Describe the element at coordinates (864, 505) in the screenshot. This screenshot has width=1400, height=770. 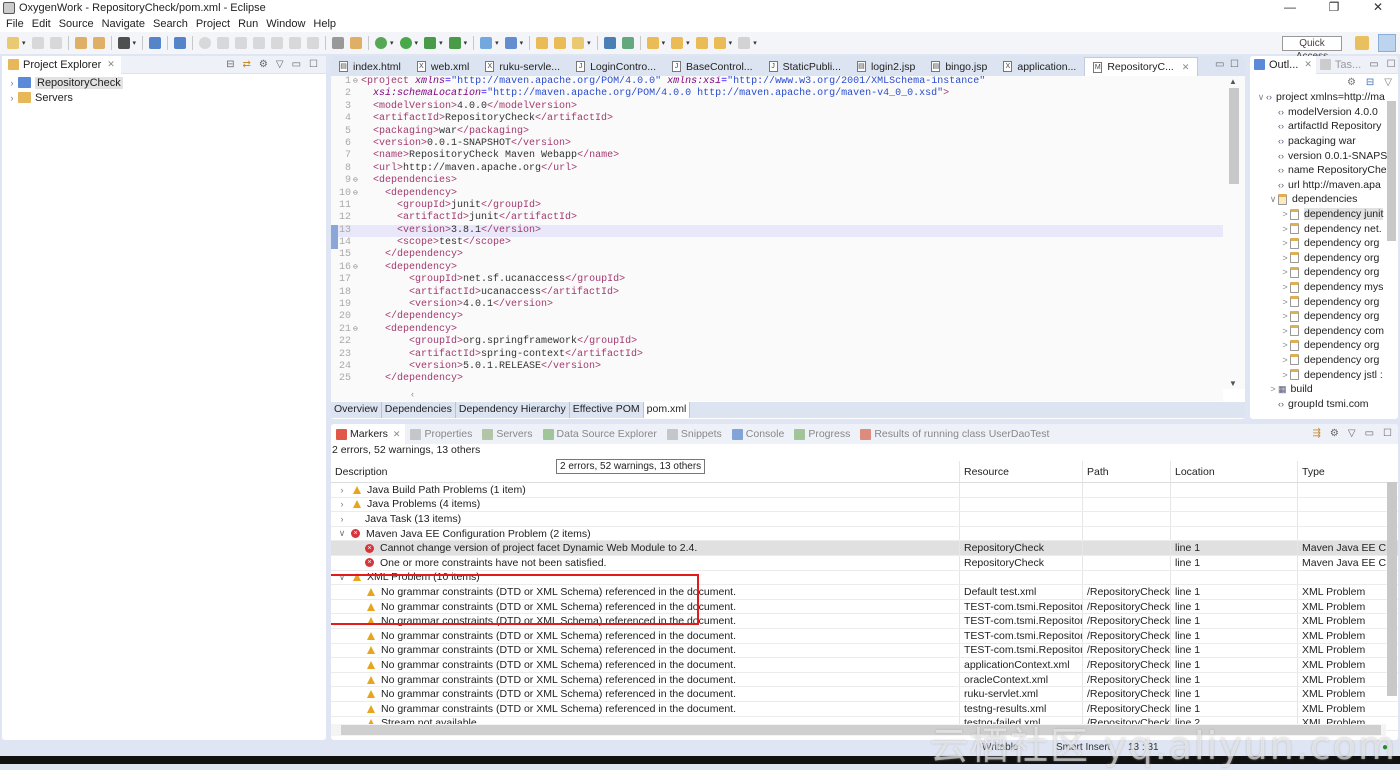
I see `marker-group-row: › Java Problems (4 items)` at that location.